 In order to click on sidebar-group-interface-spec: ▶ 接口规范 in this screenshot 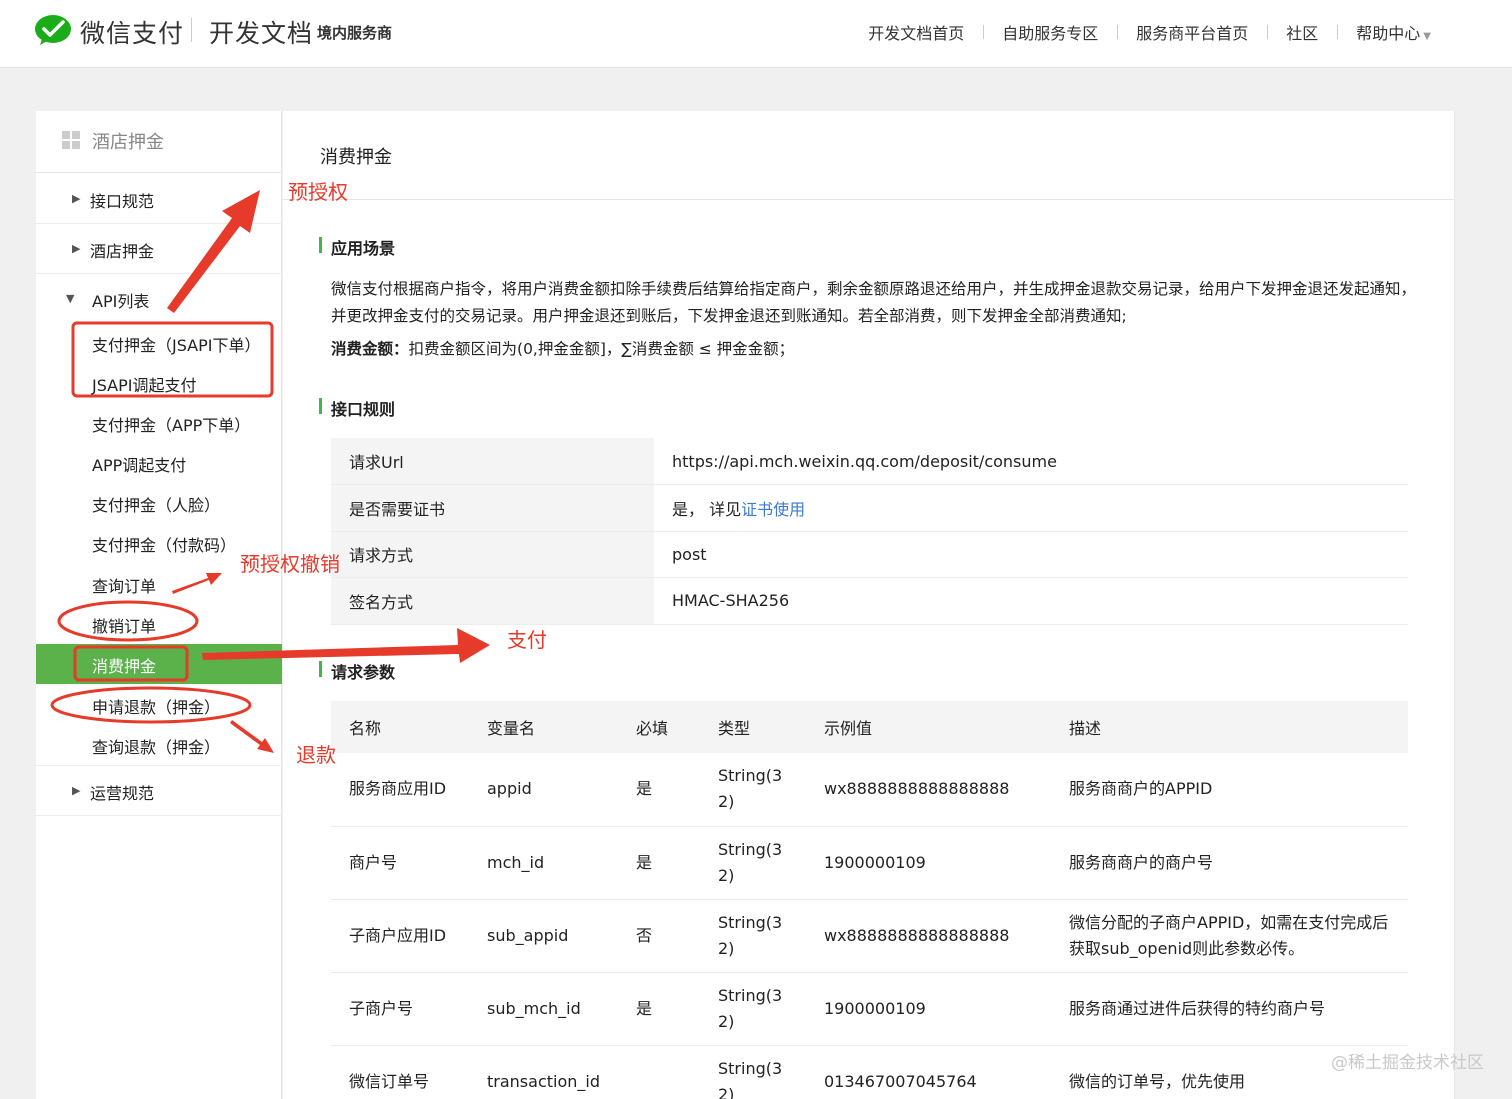, I will do `click(159, 200)`.